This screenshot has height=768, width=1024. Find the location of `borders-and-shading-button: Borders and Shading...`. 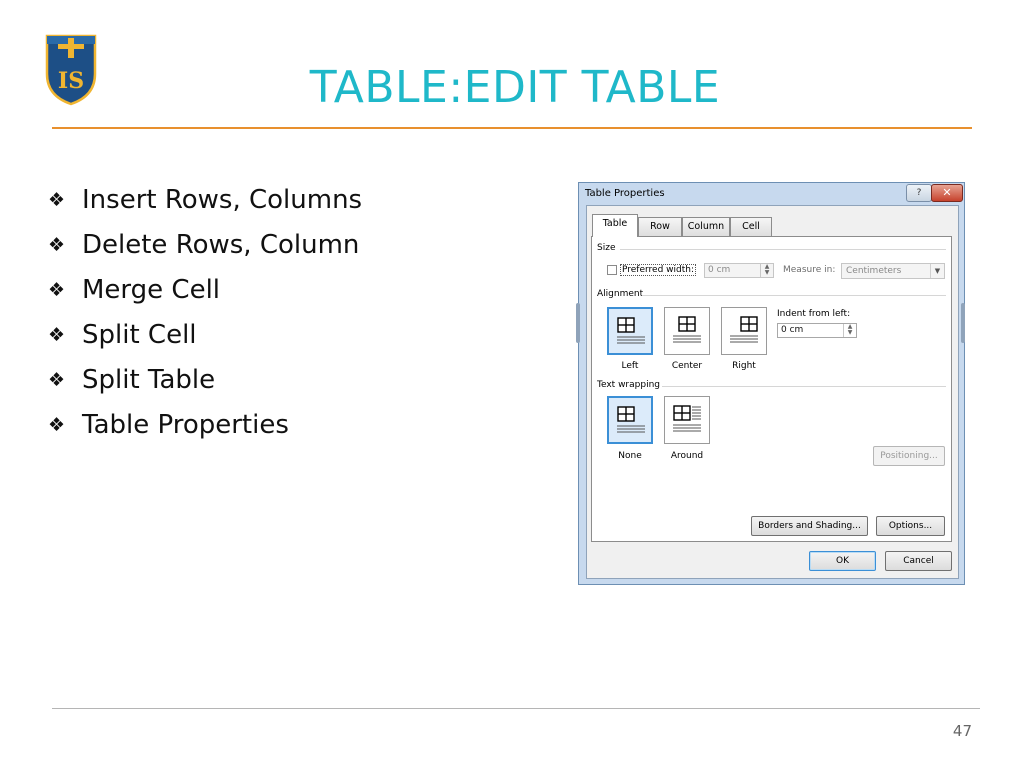

borders-and-shading-button: Borders and Shading... is located at coordinates (809, 526).